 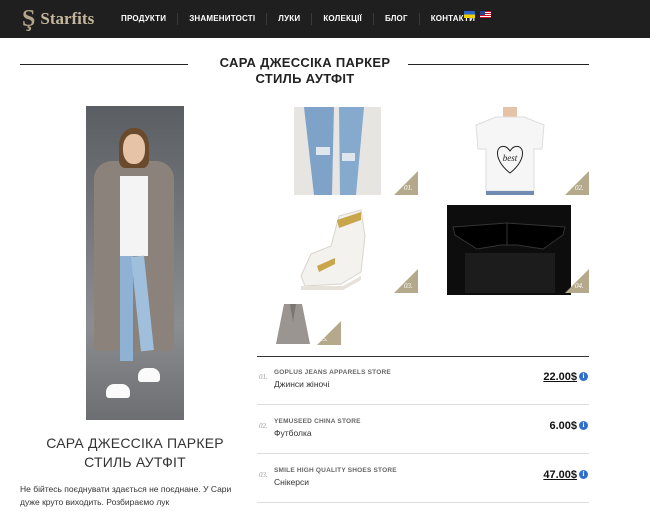 What do you see at coordinates (563, 426) in the screenshot?
I see `product-price: 6.00$` at bounding box center [563, 426].